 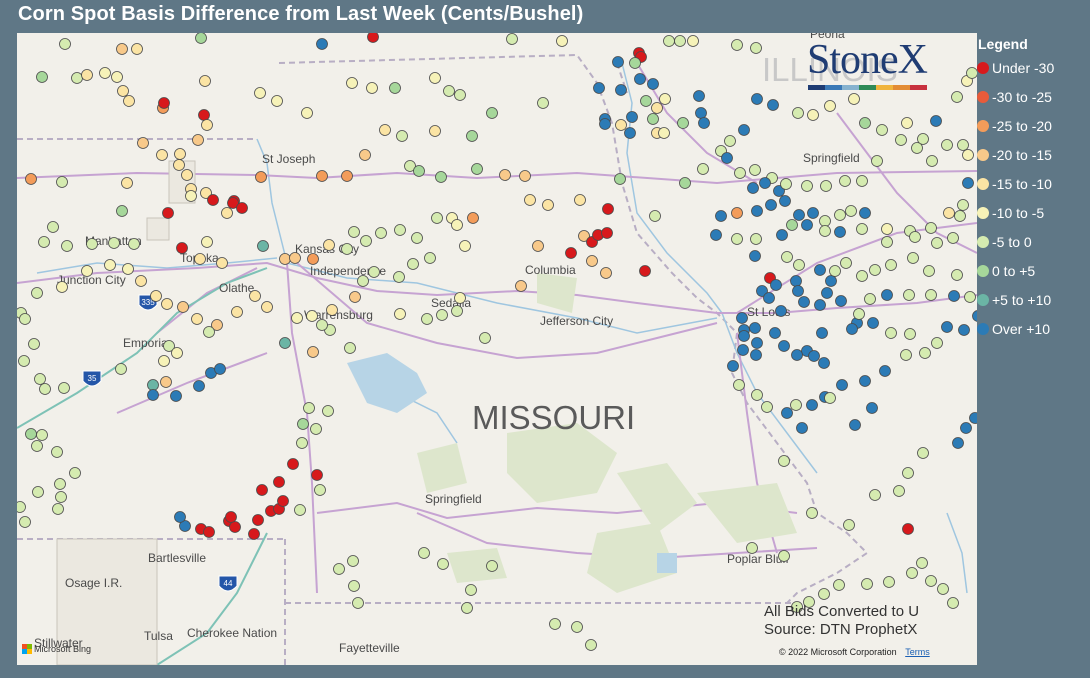 I want to click on legend-item: -10 to -5, so click(x=1010, y=213).